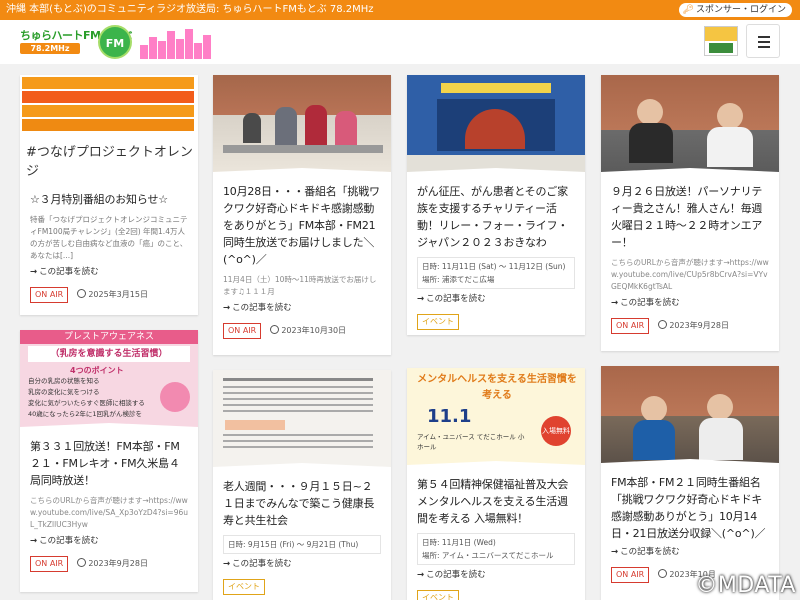 The width and height of the screenshot is (800, 600). I want to click on event-info-box: 日時: 11月1日 (Wed) 場所: アイム・ユニバースてだこホール, so click(496, 549).